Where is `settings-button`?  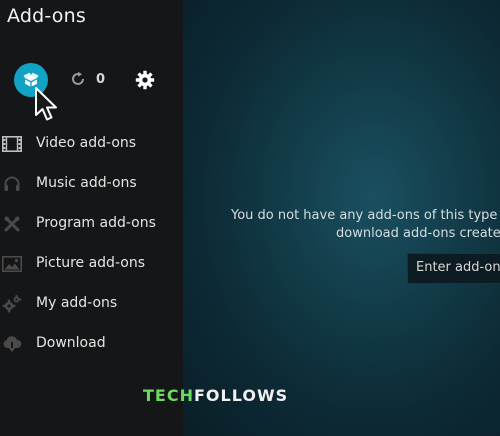
settings-button is located at coordinates (145, 80).